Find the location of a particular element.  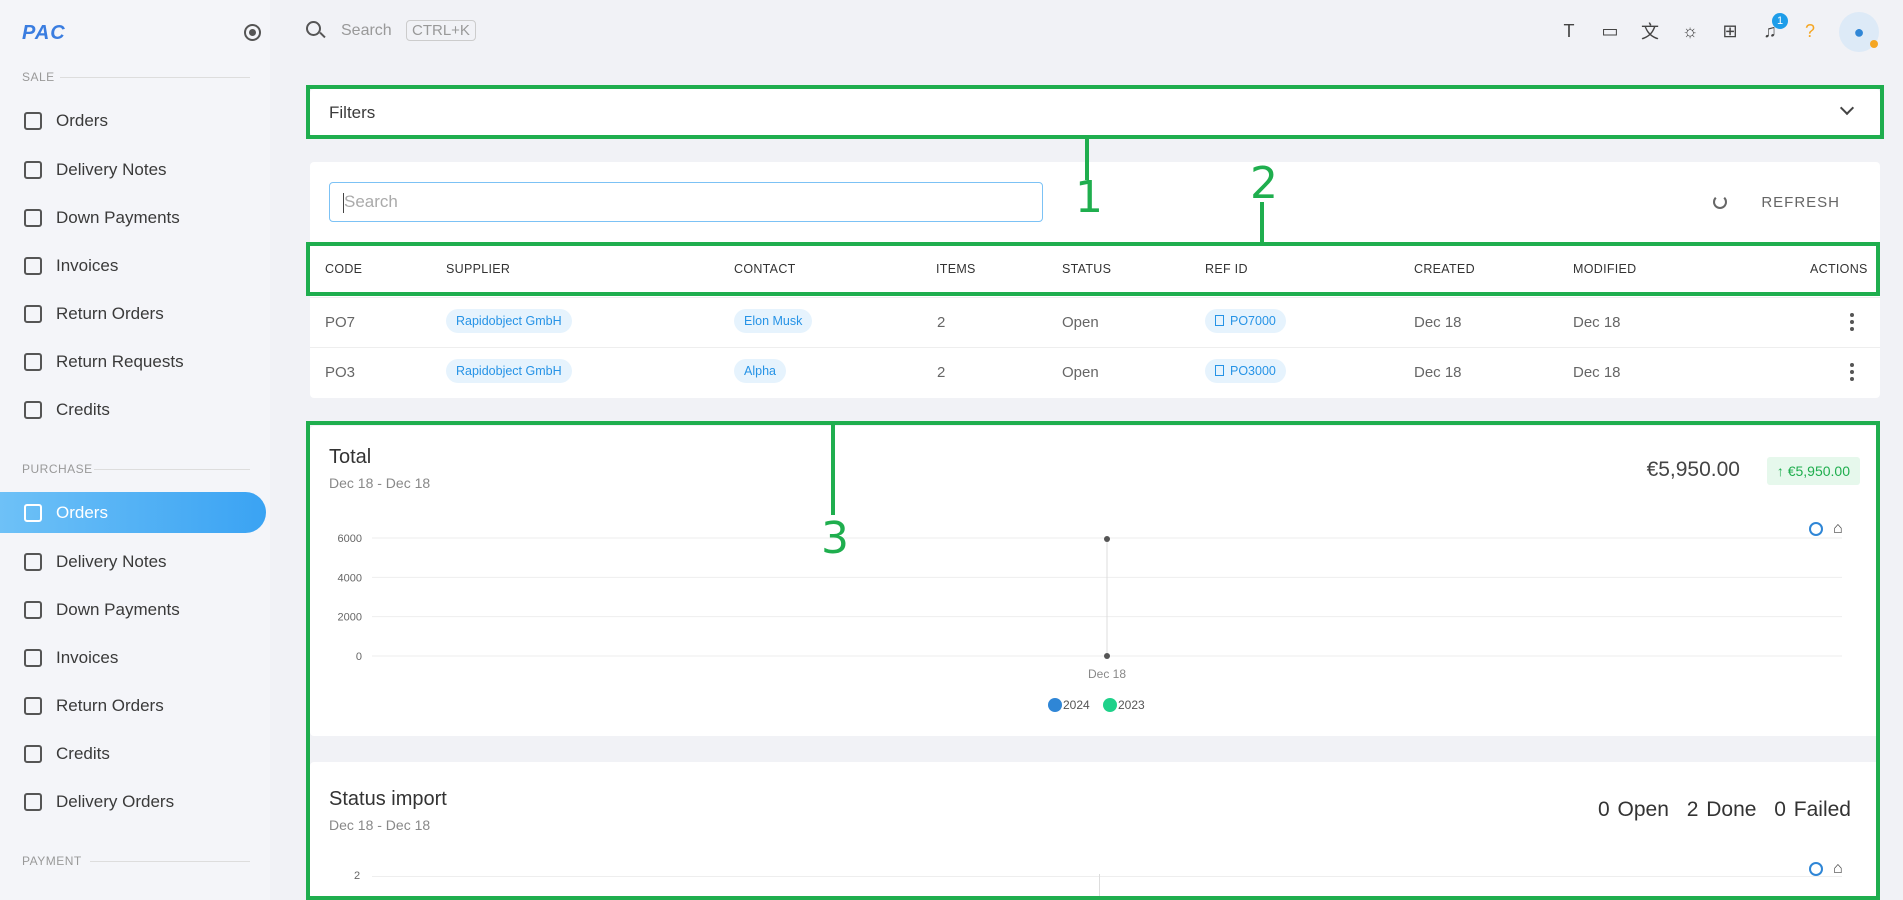

help-icon: ? is located at coordinates (1810, 31).